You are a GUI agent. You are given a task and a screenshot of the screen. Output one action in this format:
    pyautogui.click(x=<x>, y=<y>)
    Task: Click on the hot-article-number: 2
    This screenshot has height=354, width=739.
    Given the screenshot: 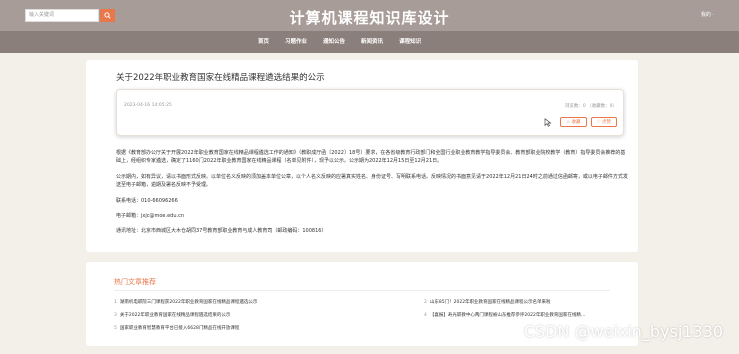 What is the action you would take?
    pyautogui.click(x=425, y=302)
    